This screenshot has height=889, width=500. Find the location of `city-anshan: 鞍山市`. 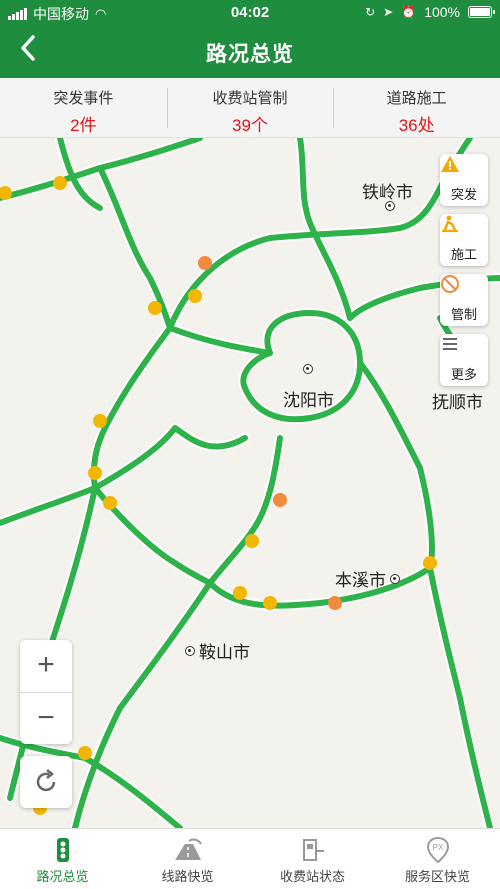

city-anshan: 鞍山市 is located at coordinates (217, 650).